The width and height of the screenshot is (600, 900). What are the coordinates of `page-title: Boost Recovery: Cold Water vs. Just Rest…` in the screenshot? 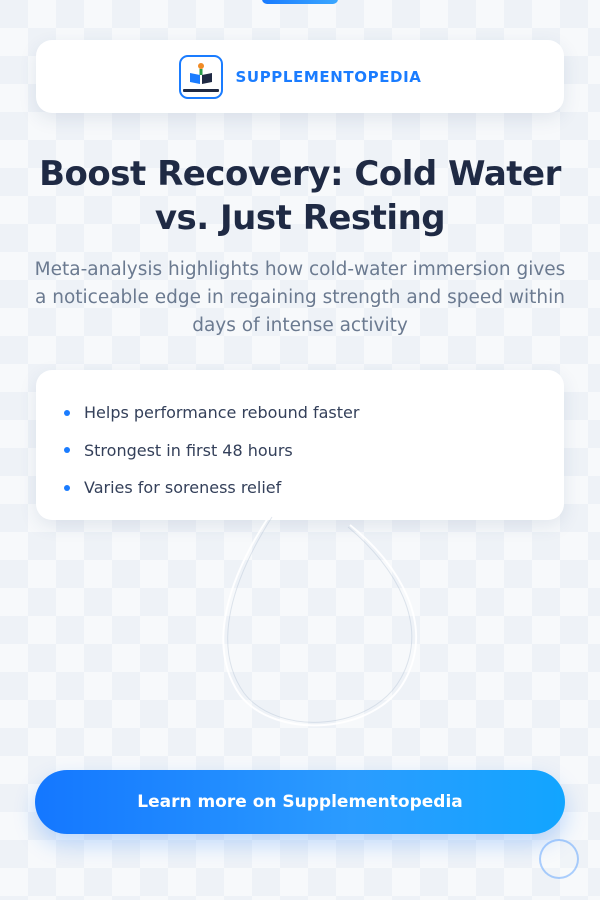 It's located at (300, 196).